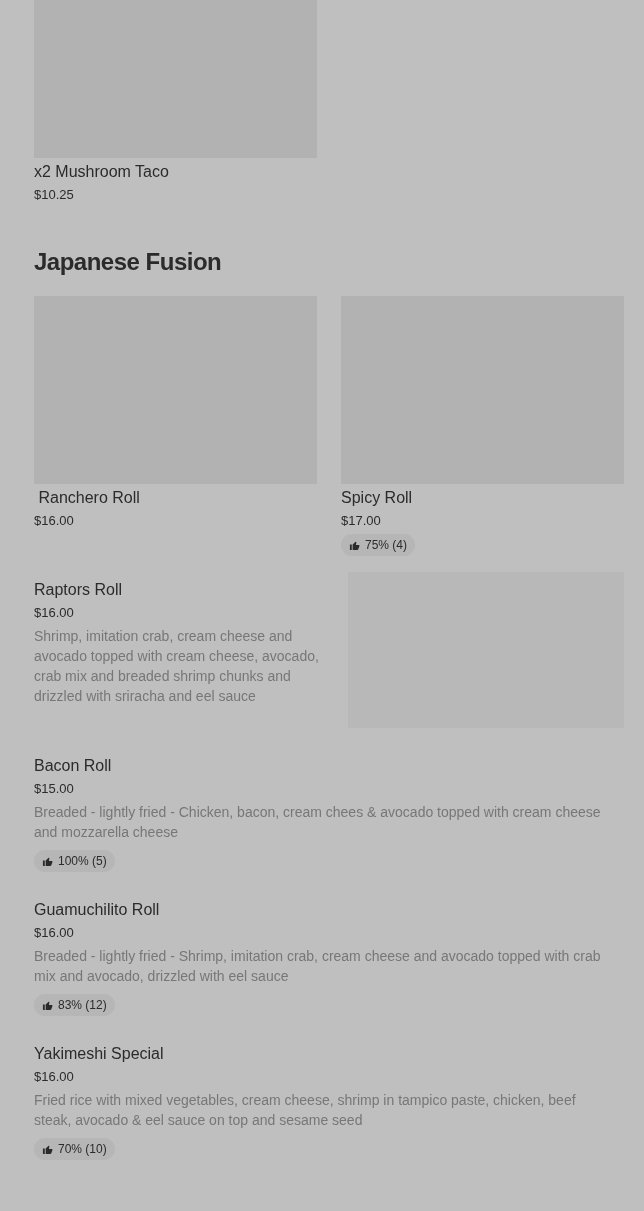 The image size is (644, 1211). I want to click on item-title: Bacon Roll, so click(73, 766).